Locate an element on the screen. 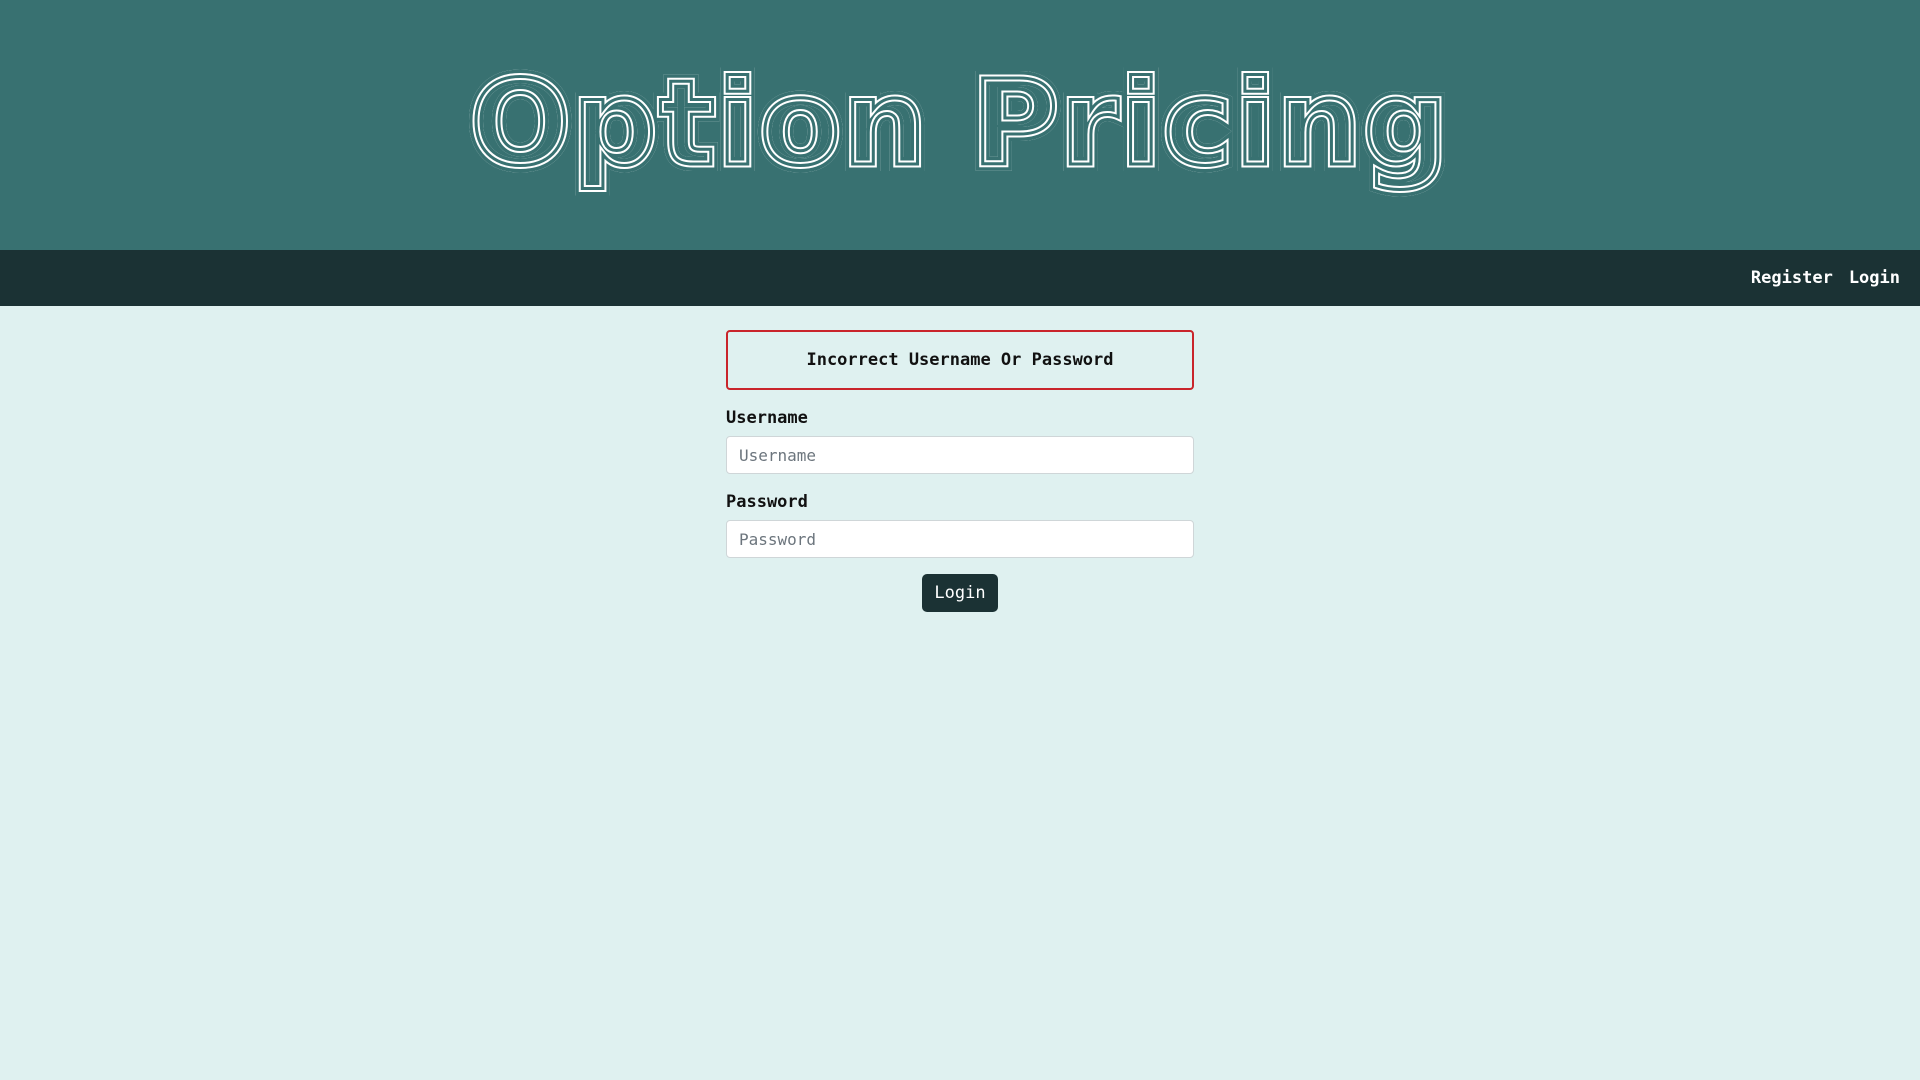 This screenshot has width=1920, height=1080. site-title-inline-3: Option Pricing is located at coordinates (960, 123).